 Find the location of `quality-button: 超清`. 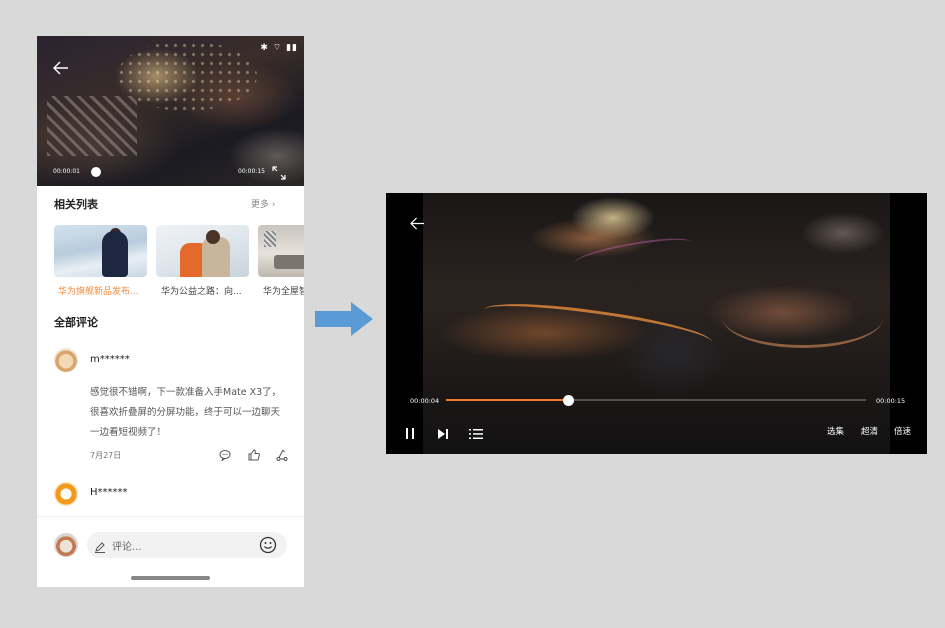

quality-button: 超清 is located at coordinates (869, 431).